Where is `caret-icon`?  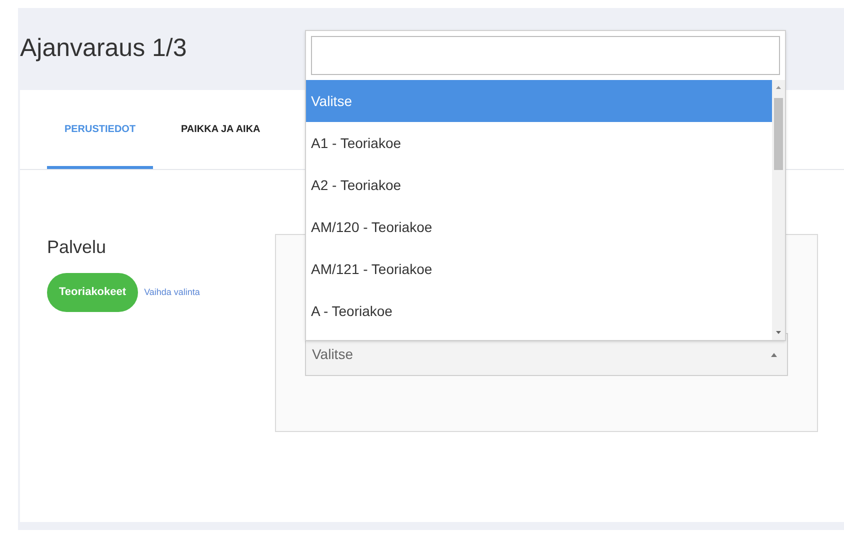
caret-icon is located at coordinates (774, 354).